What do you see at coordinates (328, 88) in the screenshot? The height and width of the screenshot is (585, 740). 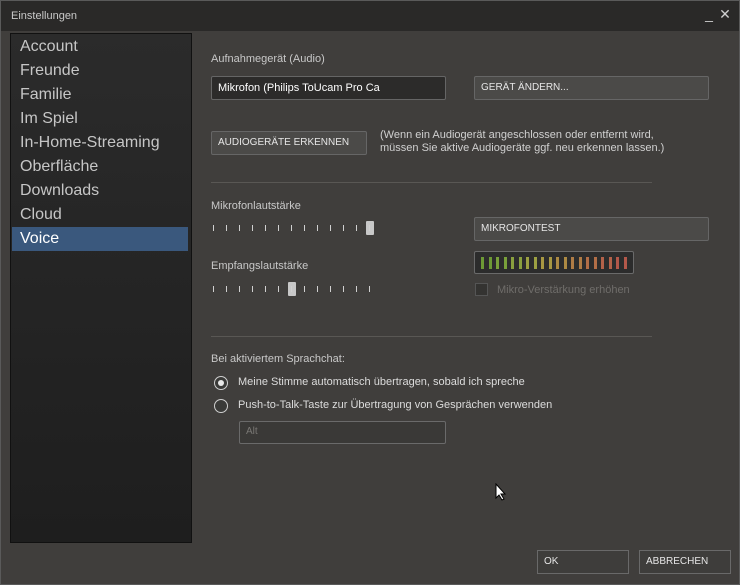 I see `recording-device-field: Mikrofon (Philips ToUcam Pro Ca` at bounding box center [328, 88].